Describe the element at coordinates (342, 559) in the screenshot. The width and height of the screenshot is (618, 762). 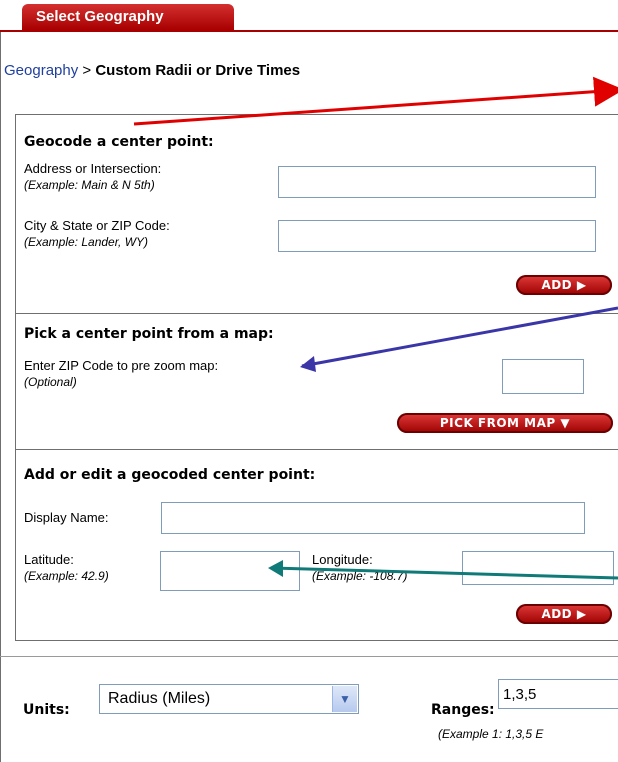
I see `longitude-label-text: Longitude:` at that location.